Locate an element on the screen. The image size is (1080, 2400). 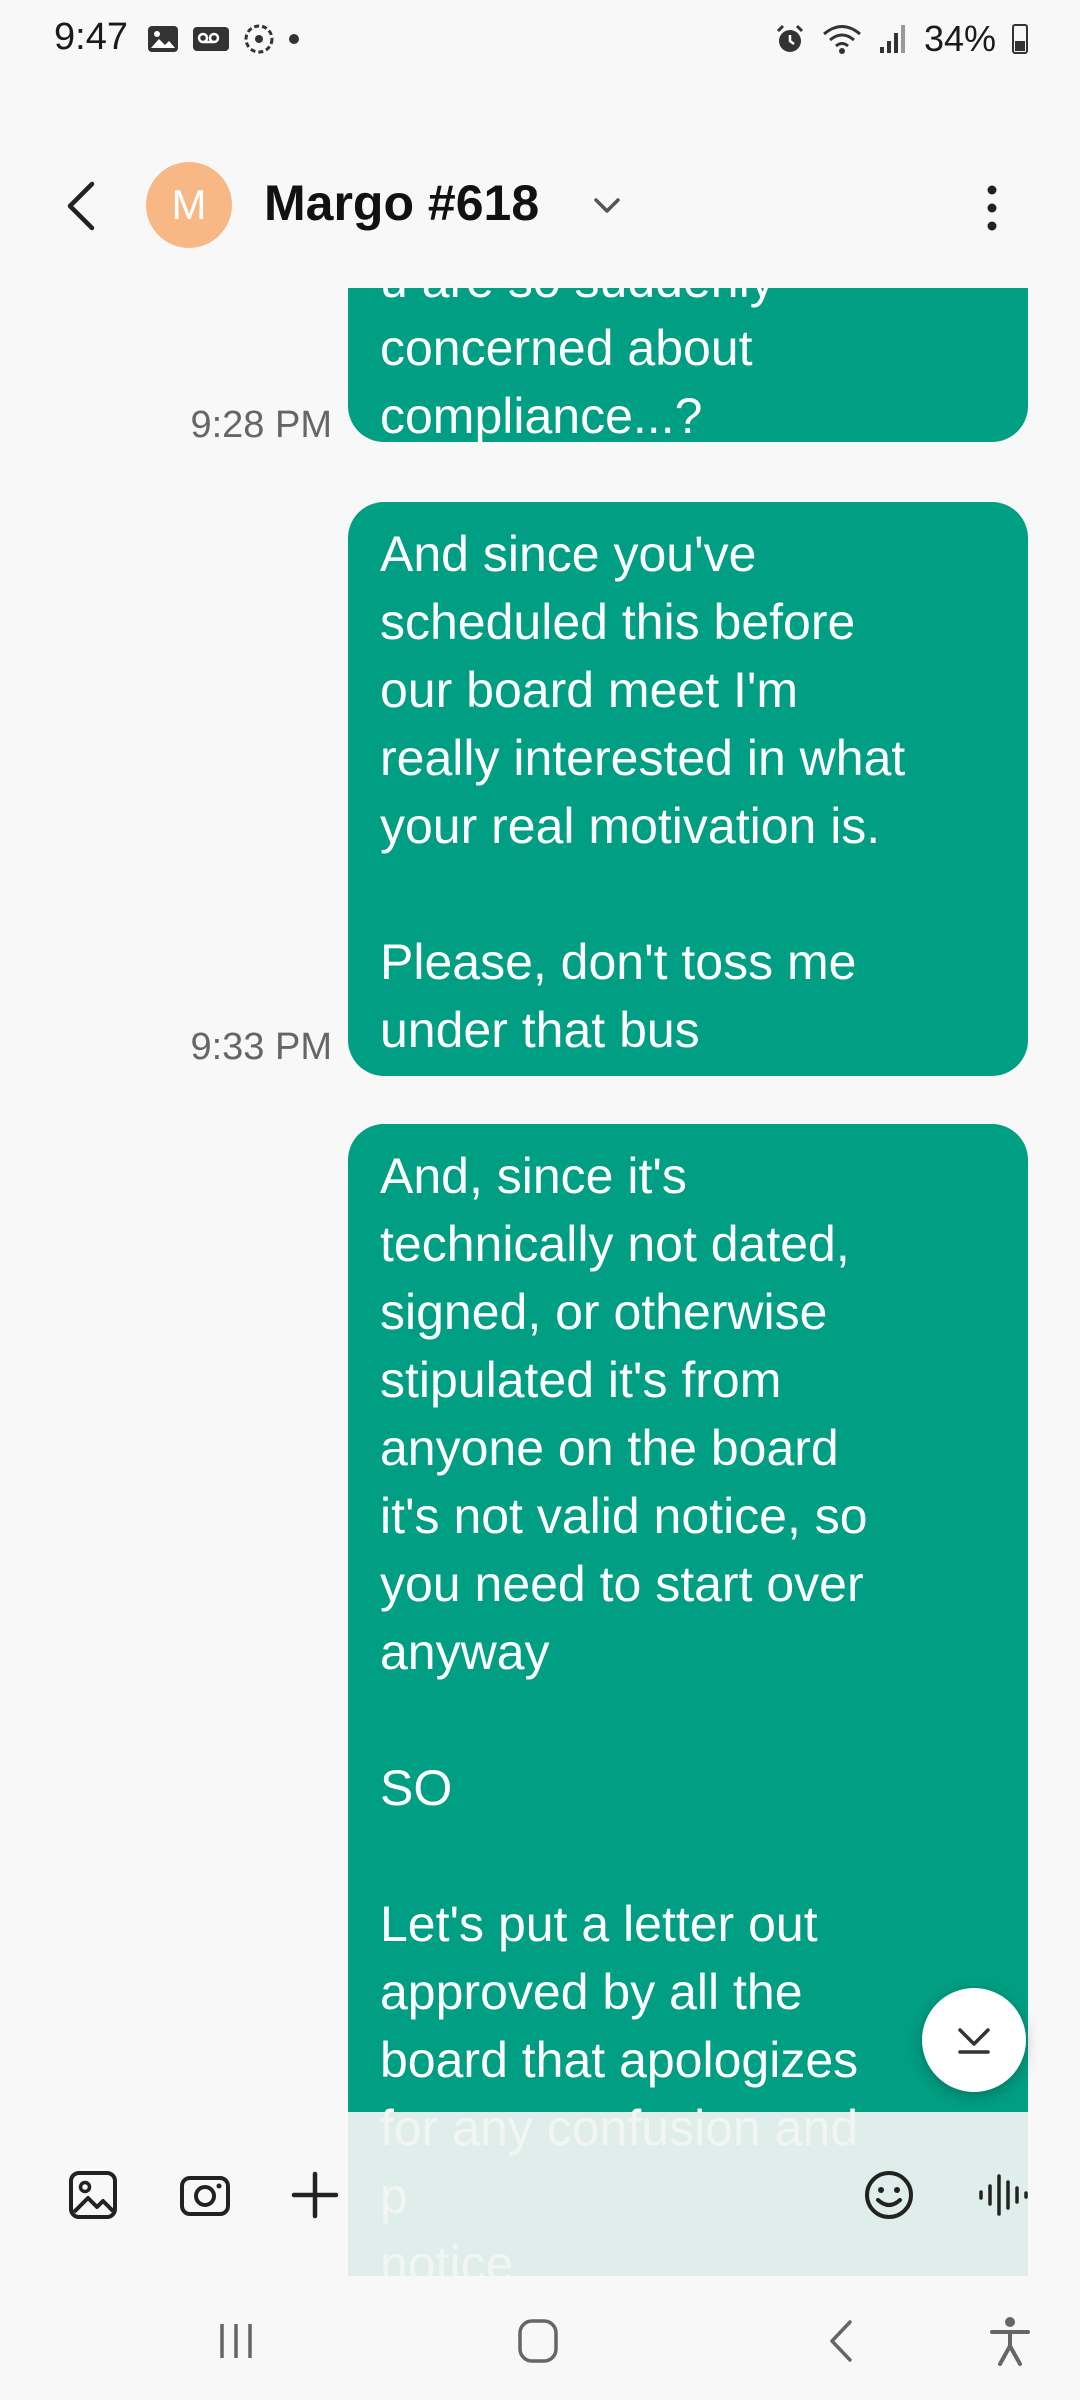
avatar: M is located at coordinates (189, 205).